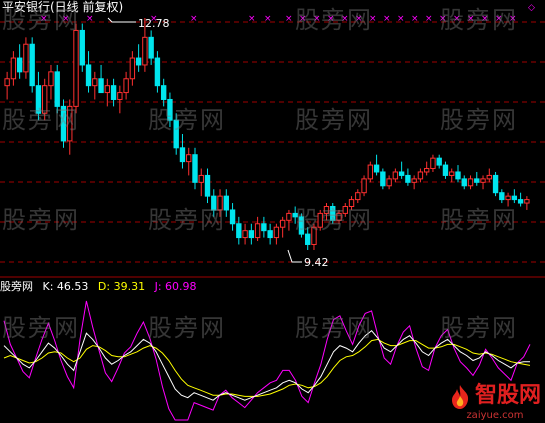 The width and height of the screenshot is (545, 423). What do you see at coordinates (507, 395) in the screenshot?
I see `logo-text: 智股网` at bounding box center [507, 395].